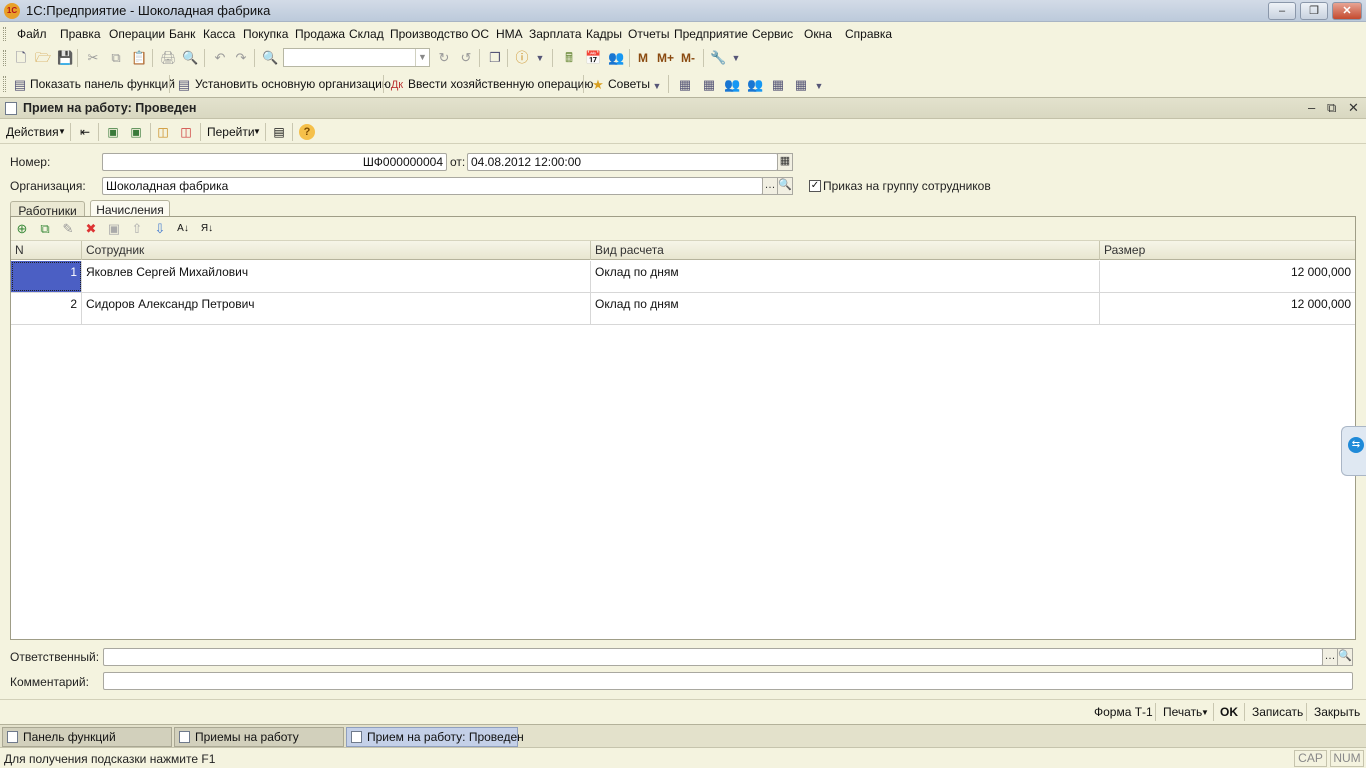 The image size is (1366, 768). I want to click on remote-support-widget: ⇆, so click(1353, 451).